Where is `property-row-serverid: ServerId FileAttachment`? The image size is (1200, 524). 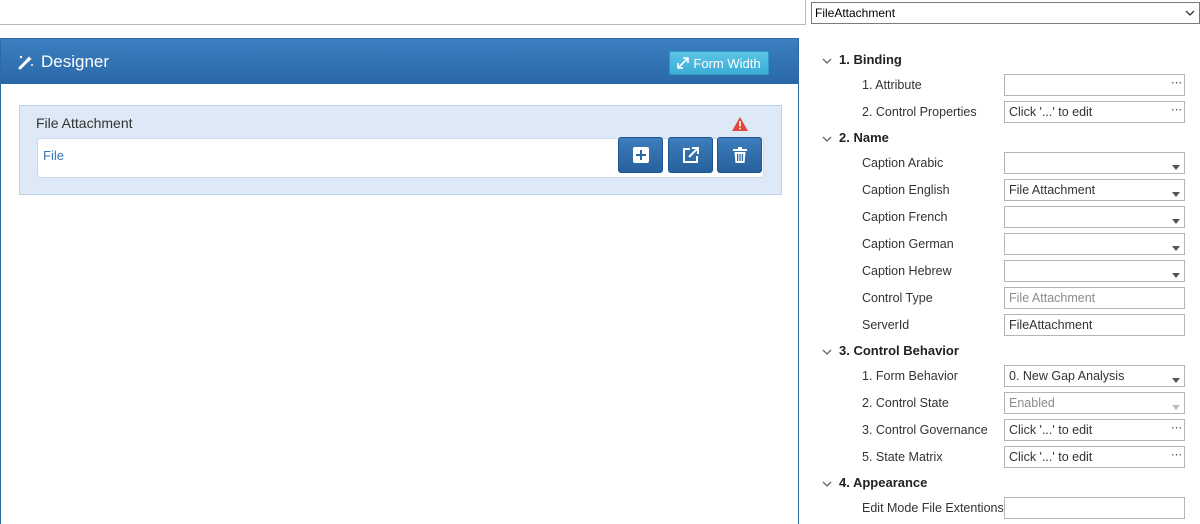 property-row-serverid: ServerId FileAttachment is located at coordinates (1003, 325).